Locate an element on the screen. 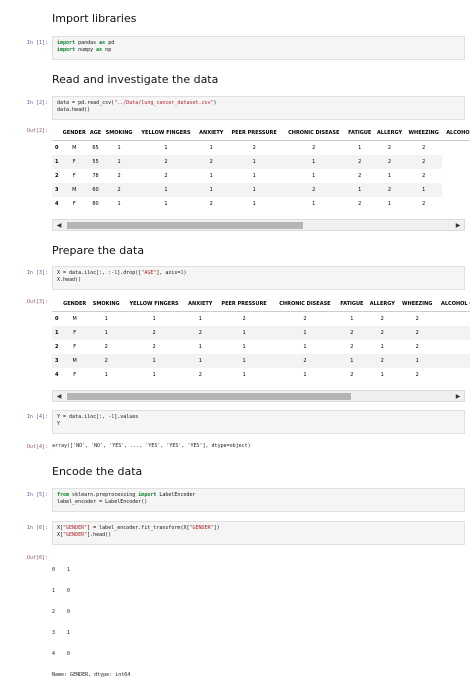 The width and height of the screenshot is (474, 693). table-cell: 55 is located at coordinates (95, 162).